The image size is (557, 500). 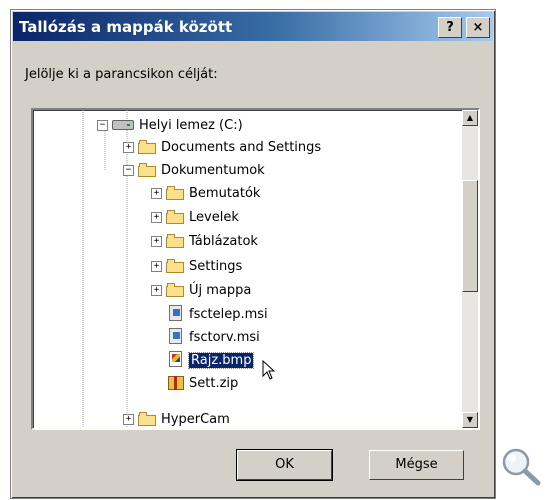 I want to click on scroll-down-arrow-icon: ▼, so click(x=470, y=420).